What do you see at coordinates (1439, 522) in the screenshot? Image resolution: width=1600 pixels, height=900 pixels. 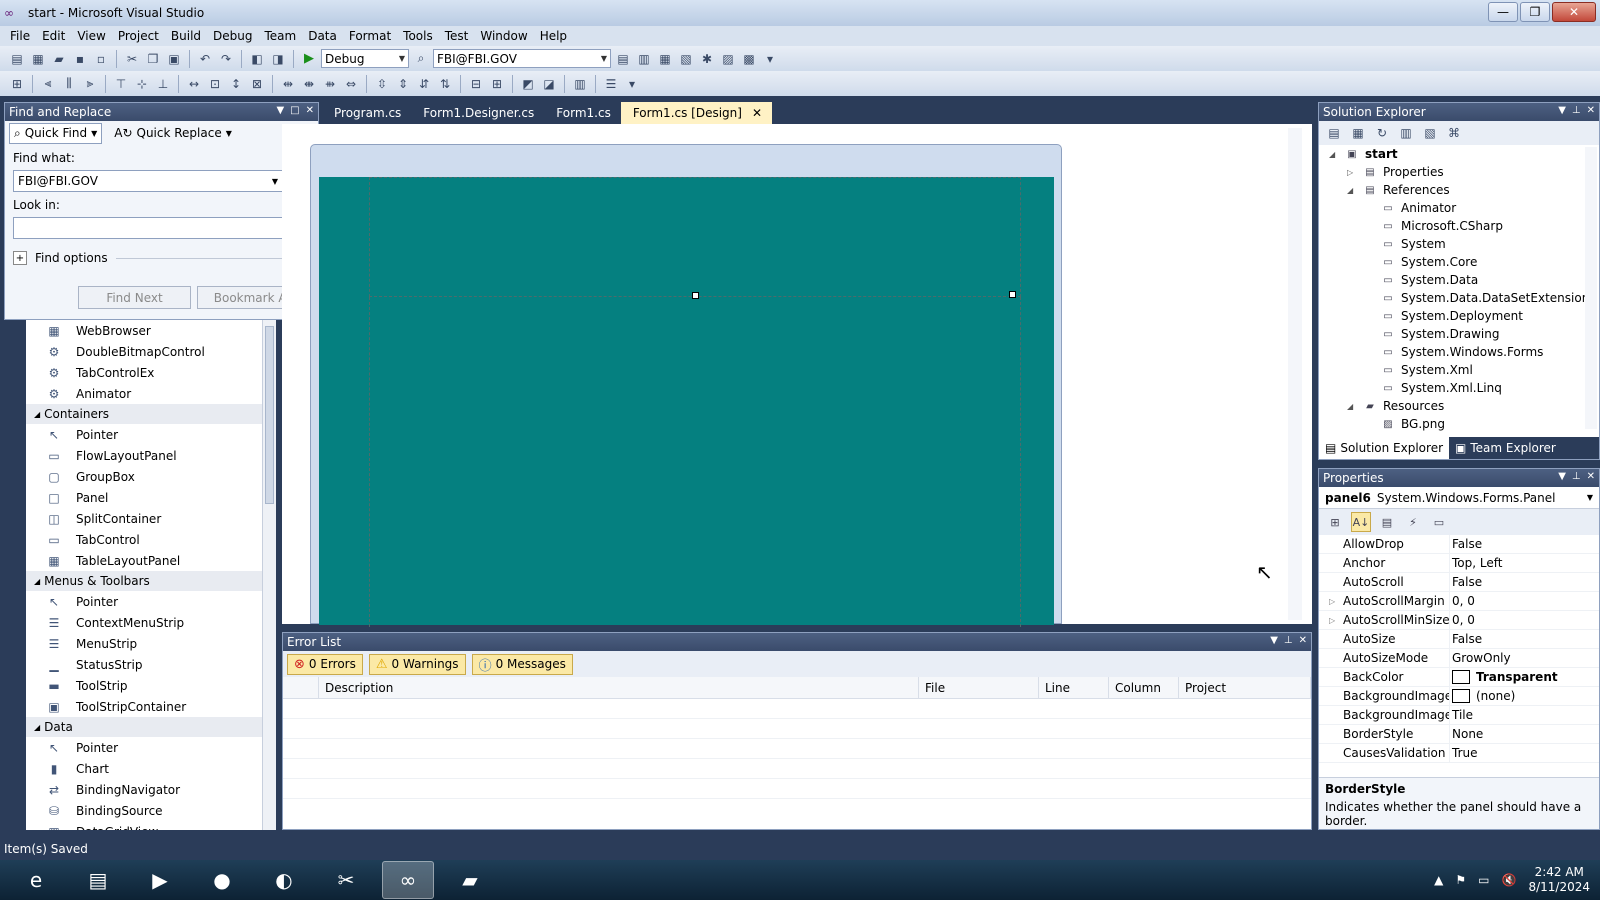 I see `property-pages-icon: ▭` at bounding box center [1439, 522].